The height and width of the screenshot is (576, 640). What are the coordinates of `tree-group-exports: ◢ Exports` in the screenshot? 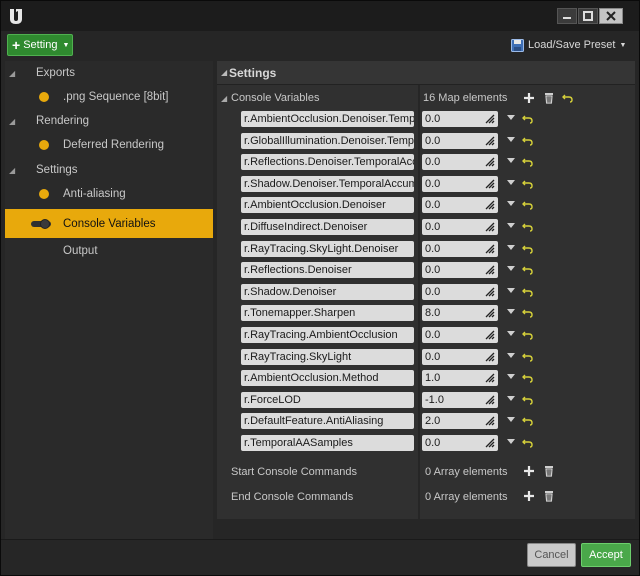 It's located at (109, 73).